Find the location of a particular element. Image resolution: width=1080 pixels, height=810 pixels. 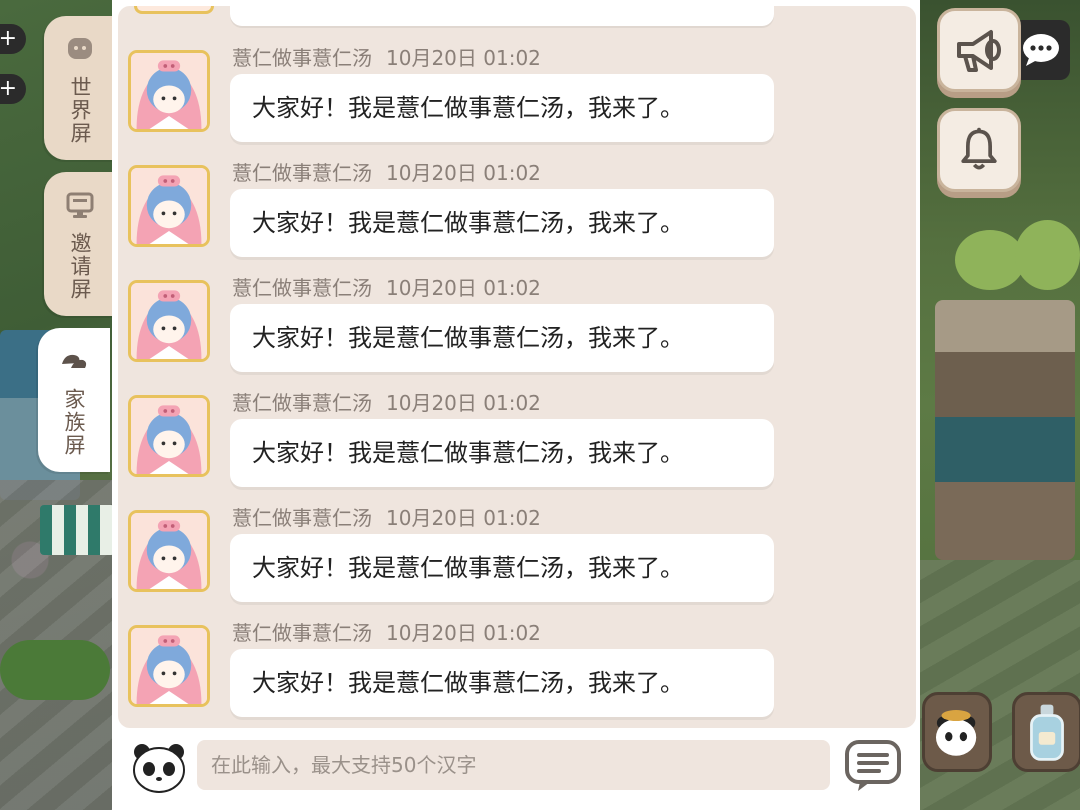

menu-lines-icon is located at coordinates (873, 766).